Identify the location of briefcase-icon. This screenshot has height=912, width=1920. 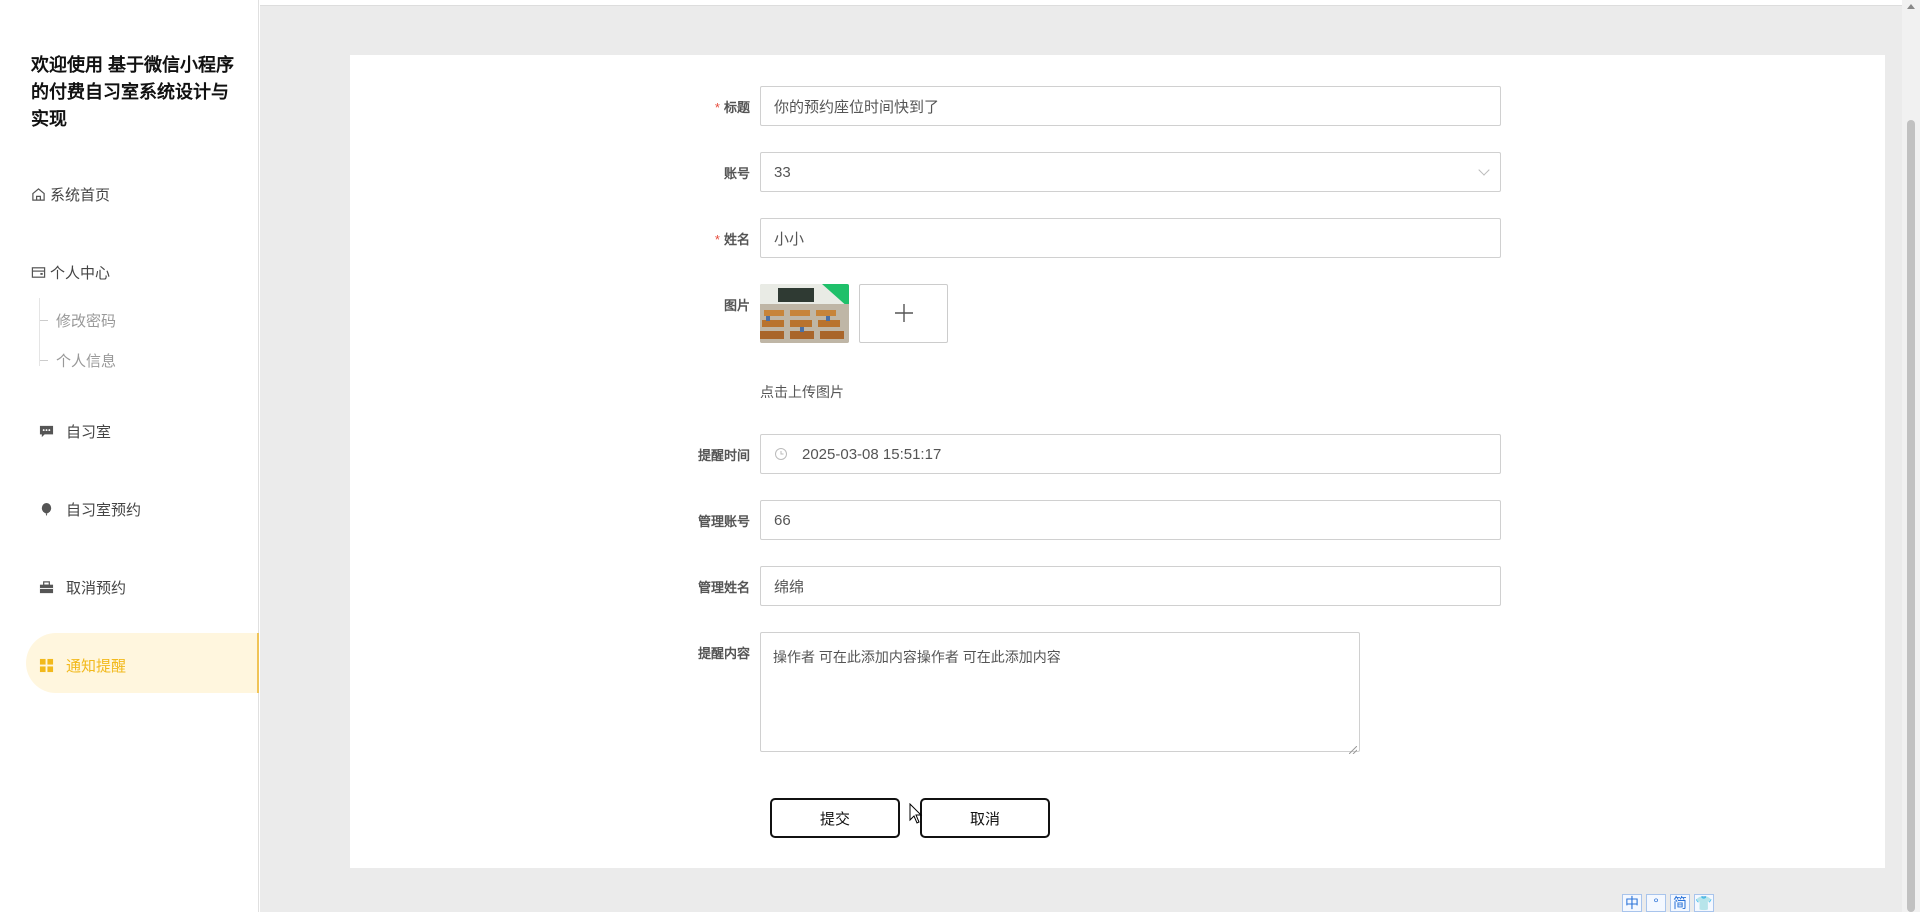
(46, 588).